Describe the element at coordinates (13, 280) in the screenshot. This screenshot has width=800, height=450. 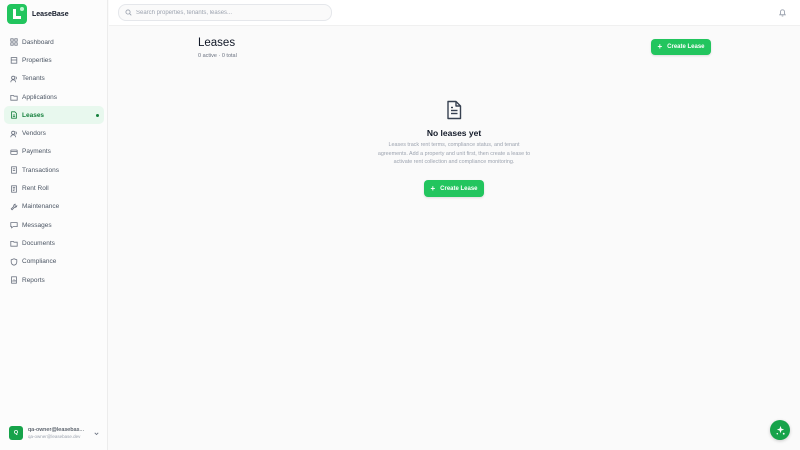
I see `report-icon` at that location.